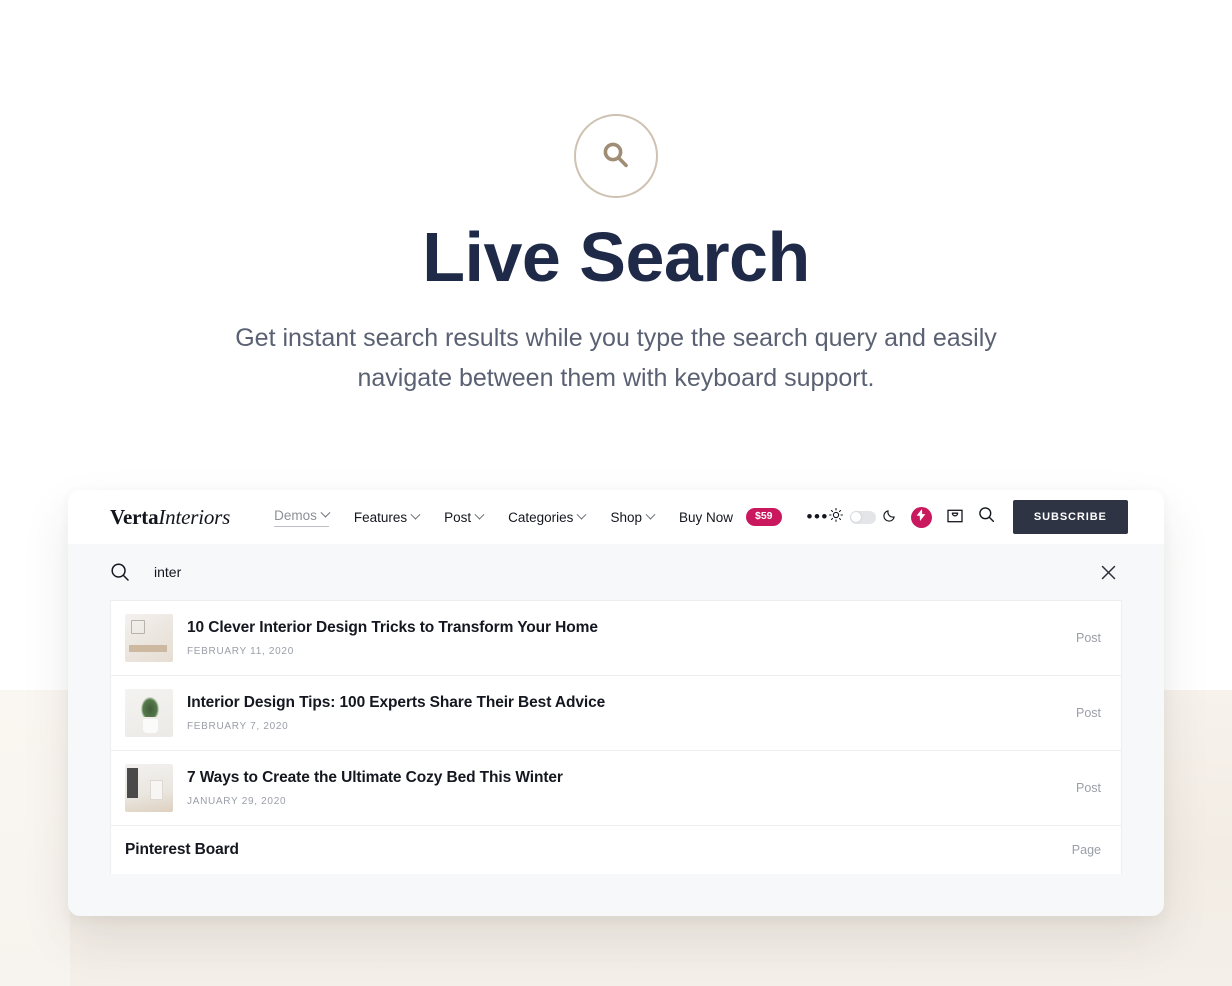 Image resolution: width=1232 pixels, height=986 pixels. Describe the element at coordinates (1108, 572) in the screenshot. I see `close-icon` at that location.